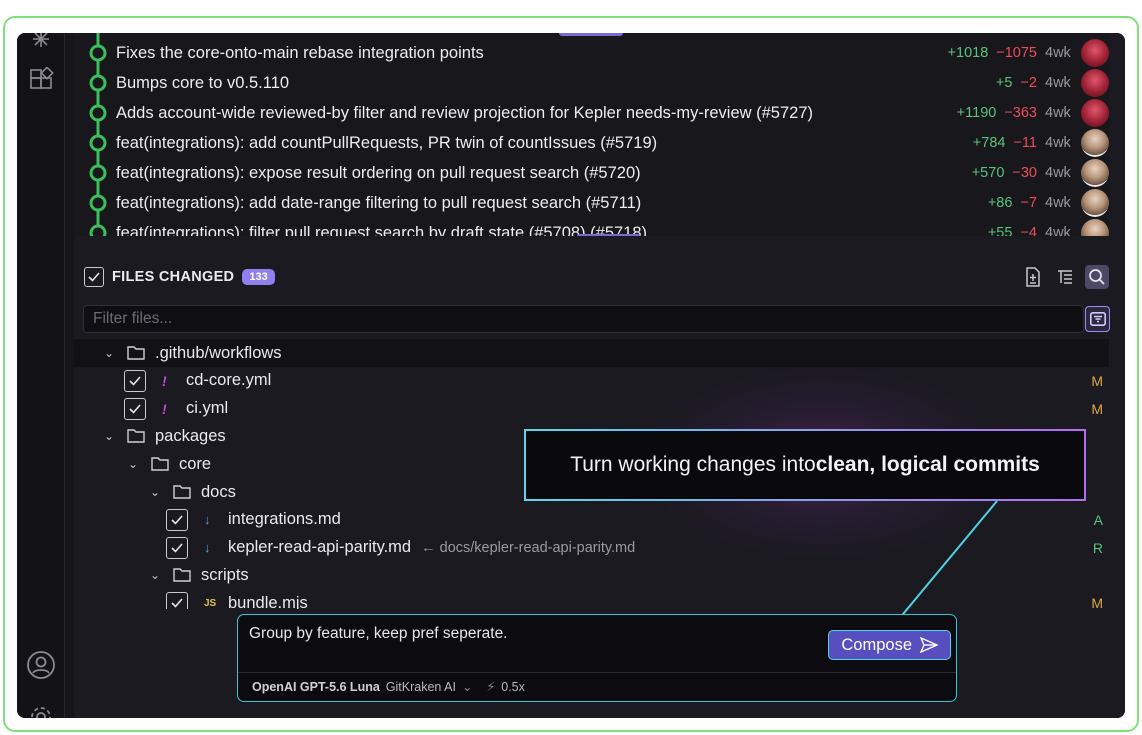  I want to click on commit-stats: +86 −7 4wk, so click(1048, 203).